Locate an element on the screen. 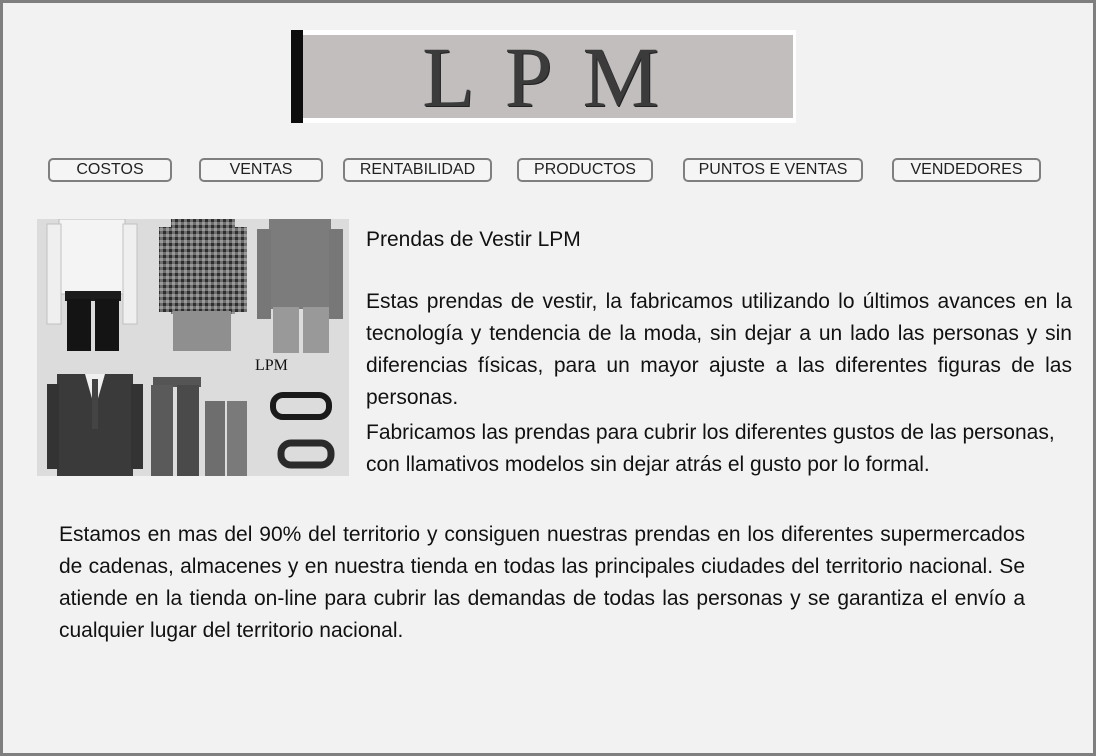  nav-button-puntos-de-venta: PUNTOS E VENTAS is located at coordinates (773, 170).